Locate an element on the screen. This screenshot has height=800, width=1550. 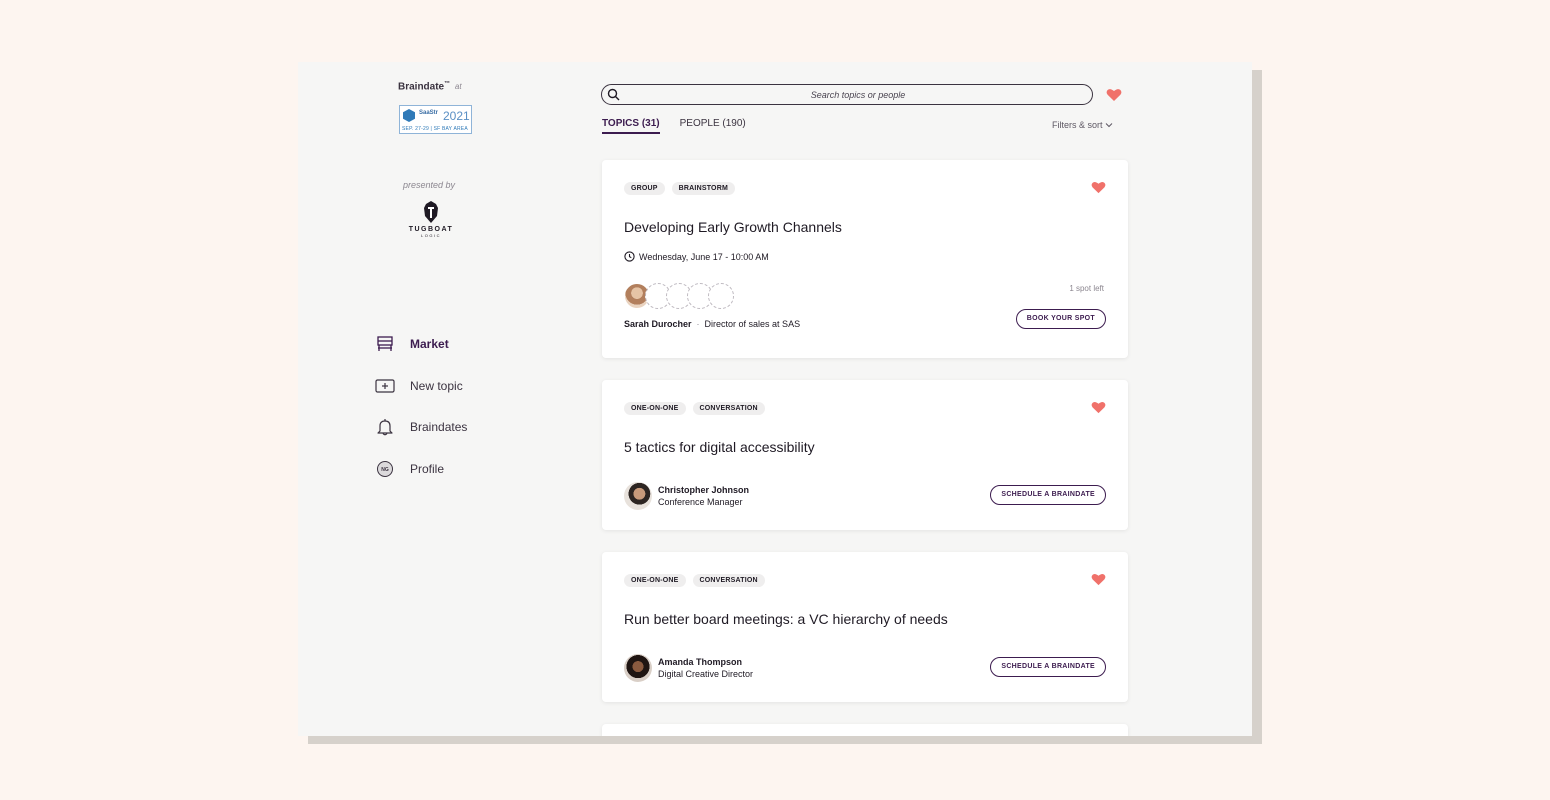
empty-seat is located at coordinates (721, 296).